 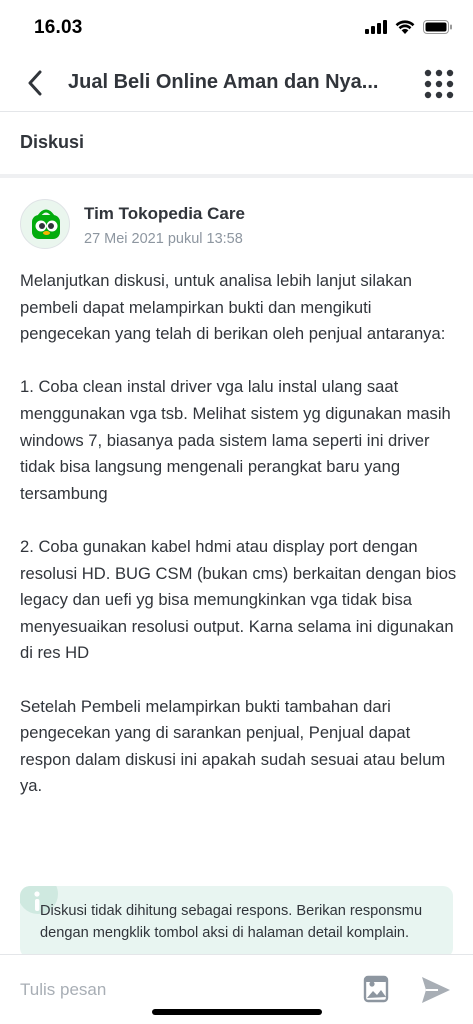 I want to click on home-indicator, so click(x=237, y=1012).